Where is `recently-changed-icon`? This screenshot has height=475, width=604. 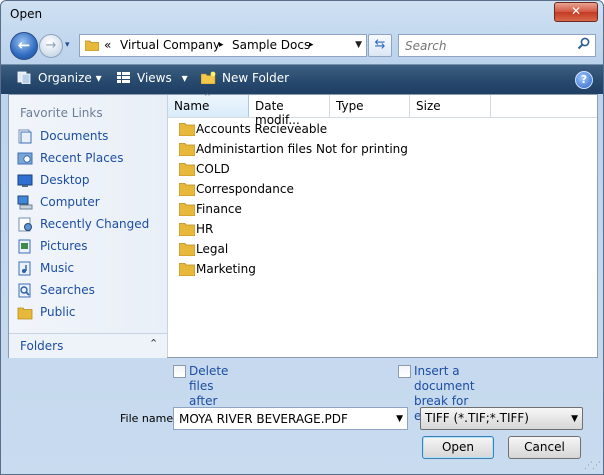
recently-changed-icon is located at coordinates (25, 224).